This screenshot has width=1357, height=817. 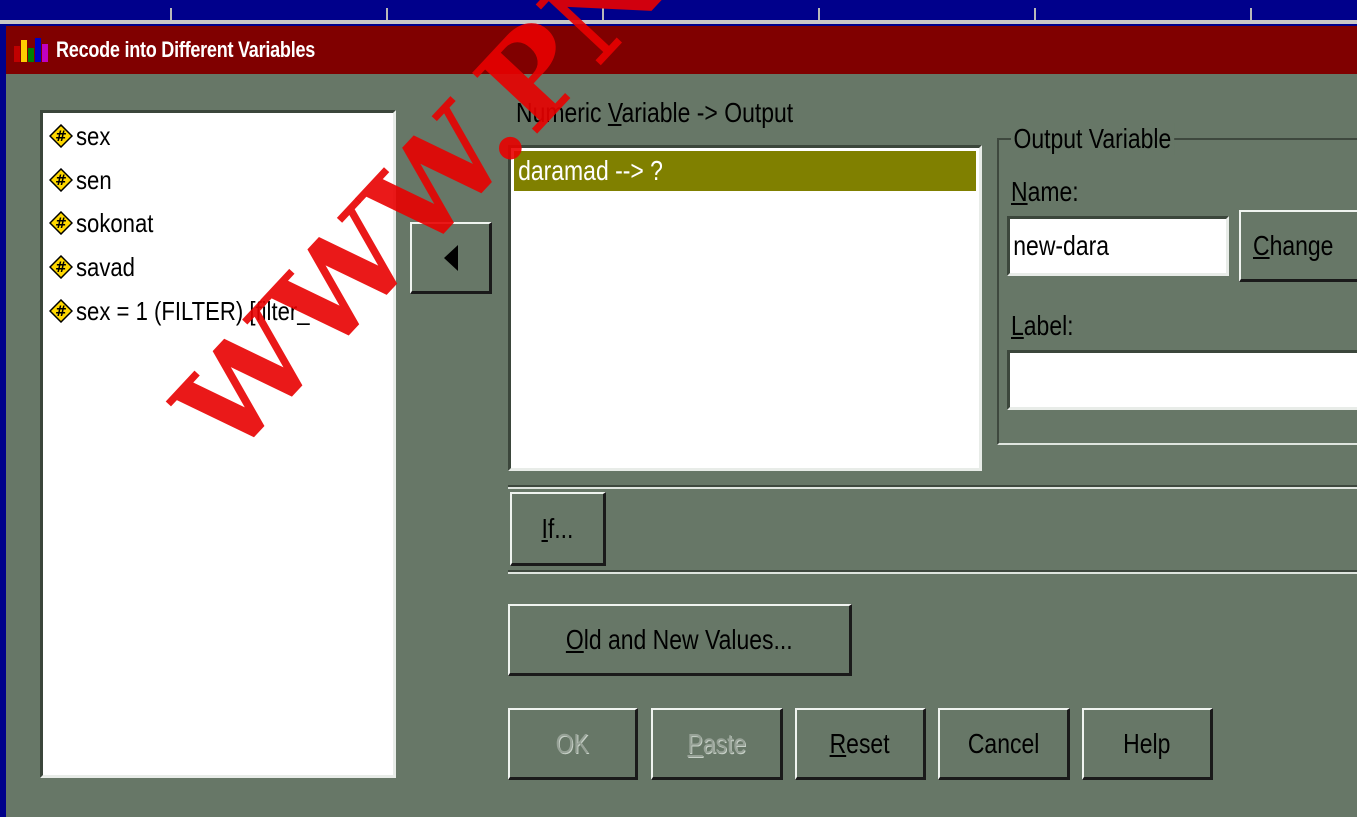 What do you see at coordinates (115, 222) in the screenshot?
I see `variable-label: sokonat` at bounding box center [115, 222].